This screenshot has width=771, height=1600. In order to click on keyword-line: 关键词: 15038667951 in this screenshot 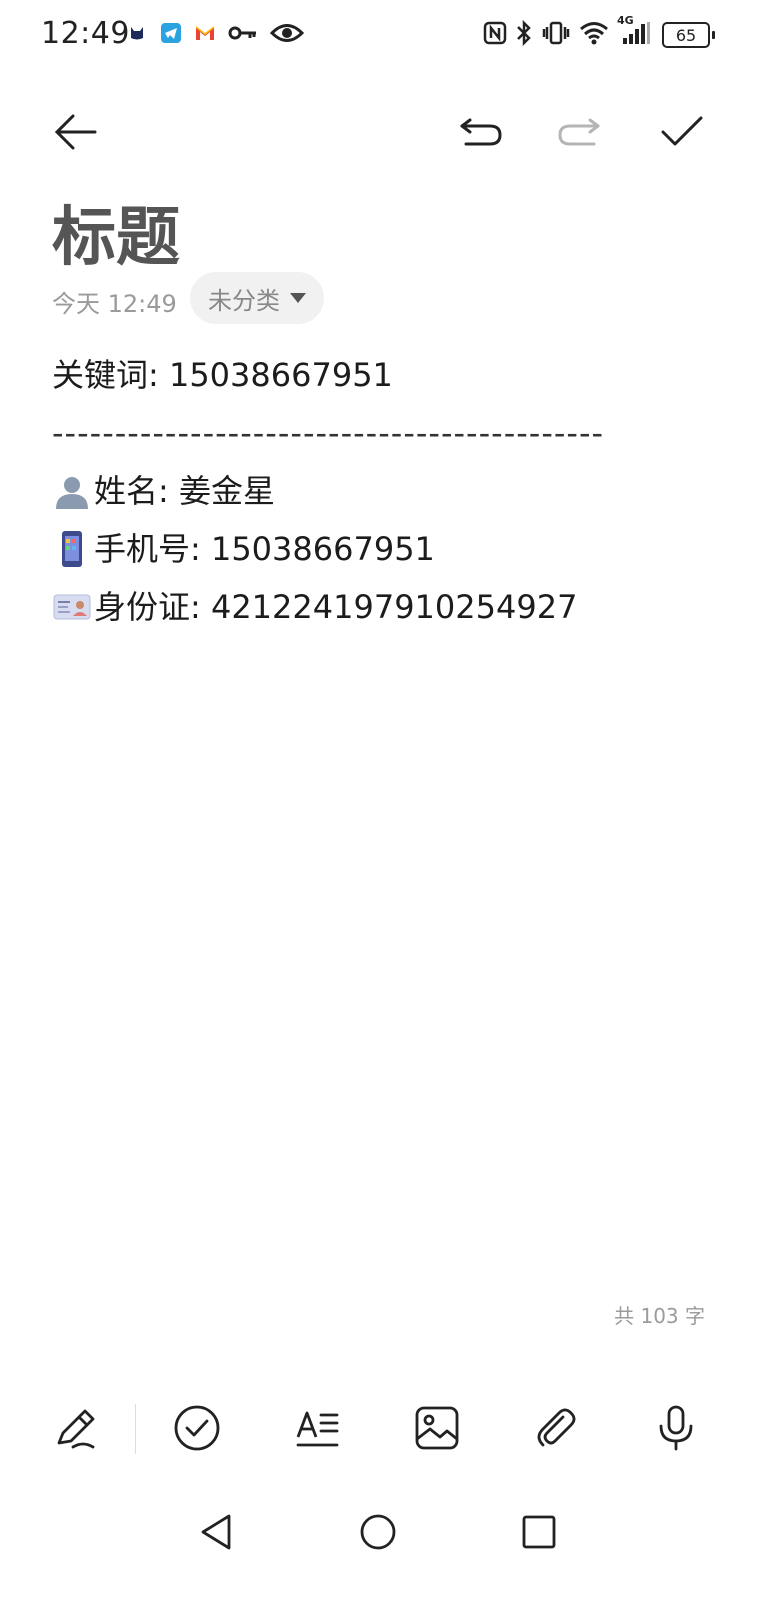, I will do `click(392, 375)`.